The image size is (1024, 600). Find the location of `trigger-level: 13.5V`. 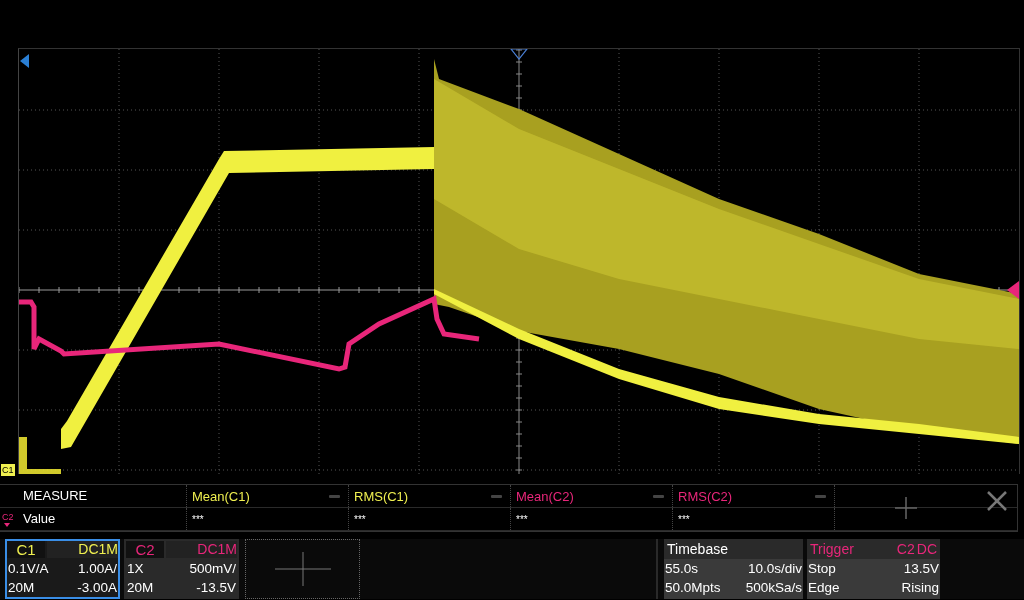

trigger-level: 13.5V is located at coordinates (921, 569).